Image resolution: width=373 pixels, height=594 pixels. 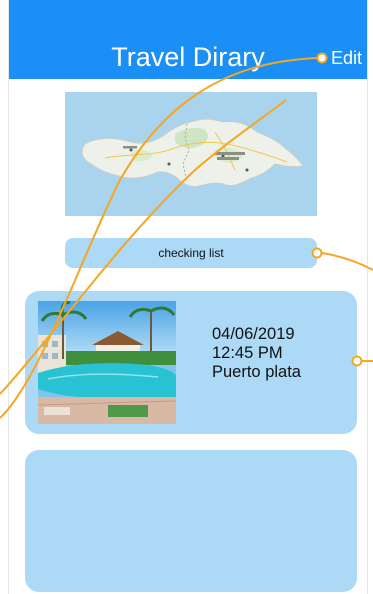 I want to click on resort-pool-photo-icon, so click(x=107, y=362).